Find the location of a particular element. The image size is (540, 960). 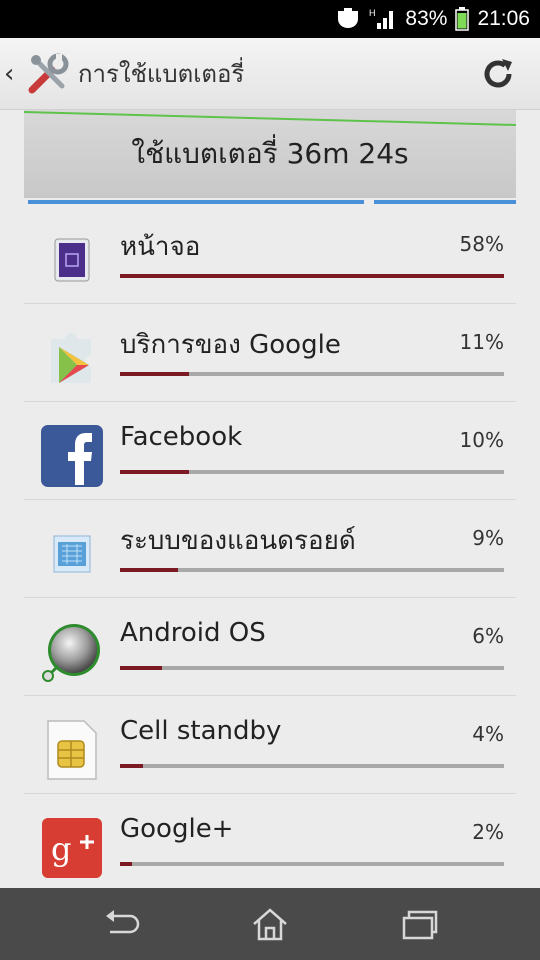

svg-text: g is located at coordinates (61, 849).